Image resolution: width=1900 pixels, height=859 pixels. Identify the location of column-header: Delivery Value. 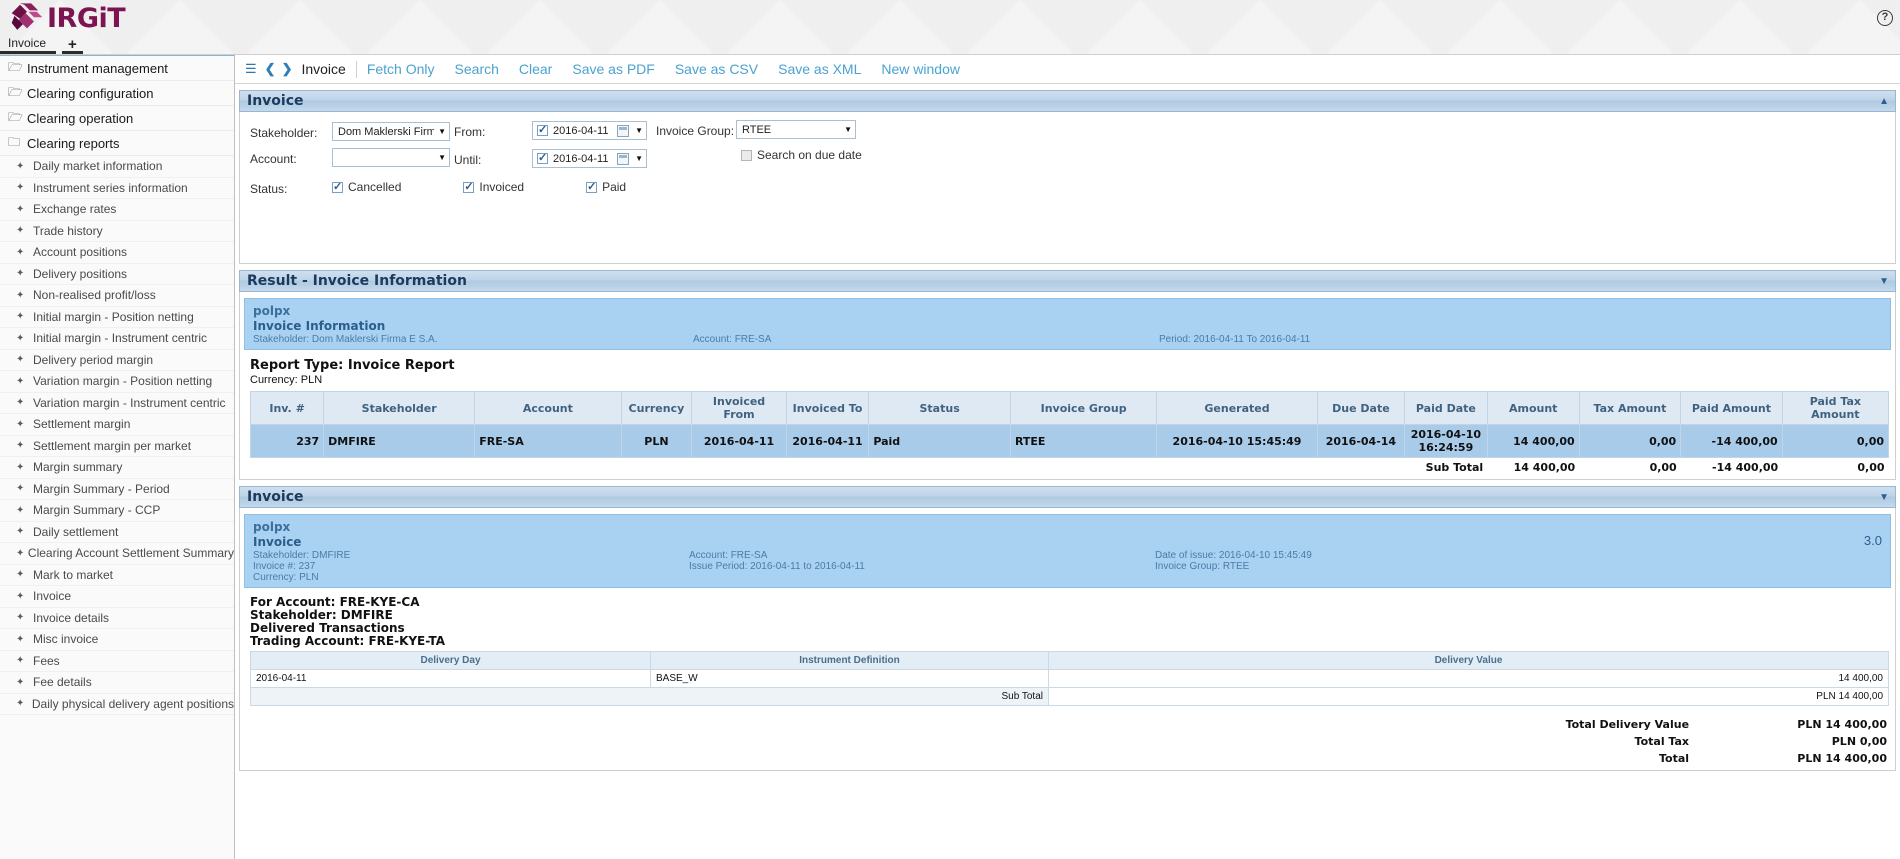
(1468, 660).